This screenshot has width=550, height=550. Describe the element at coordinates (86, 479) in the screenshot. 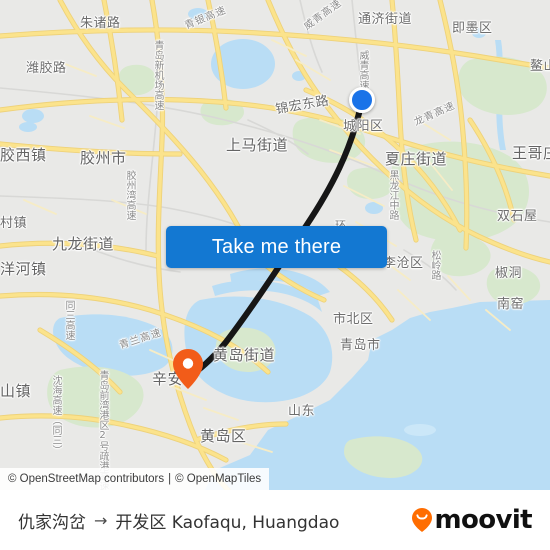

I see `attribution-osm: © OpenStreetMap contributors` at that location.